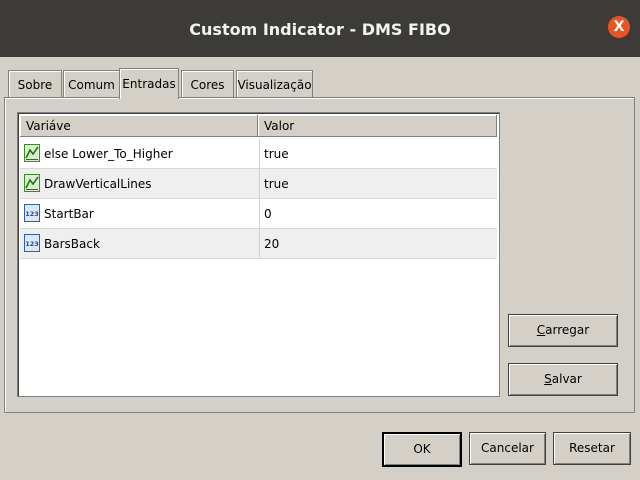 This screenshot has height=480, width=640. What do you see at coordinates (566, 379) in the screenshot?
I see `save-button-label: alvar` at bounding box center [566, 379].